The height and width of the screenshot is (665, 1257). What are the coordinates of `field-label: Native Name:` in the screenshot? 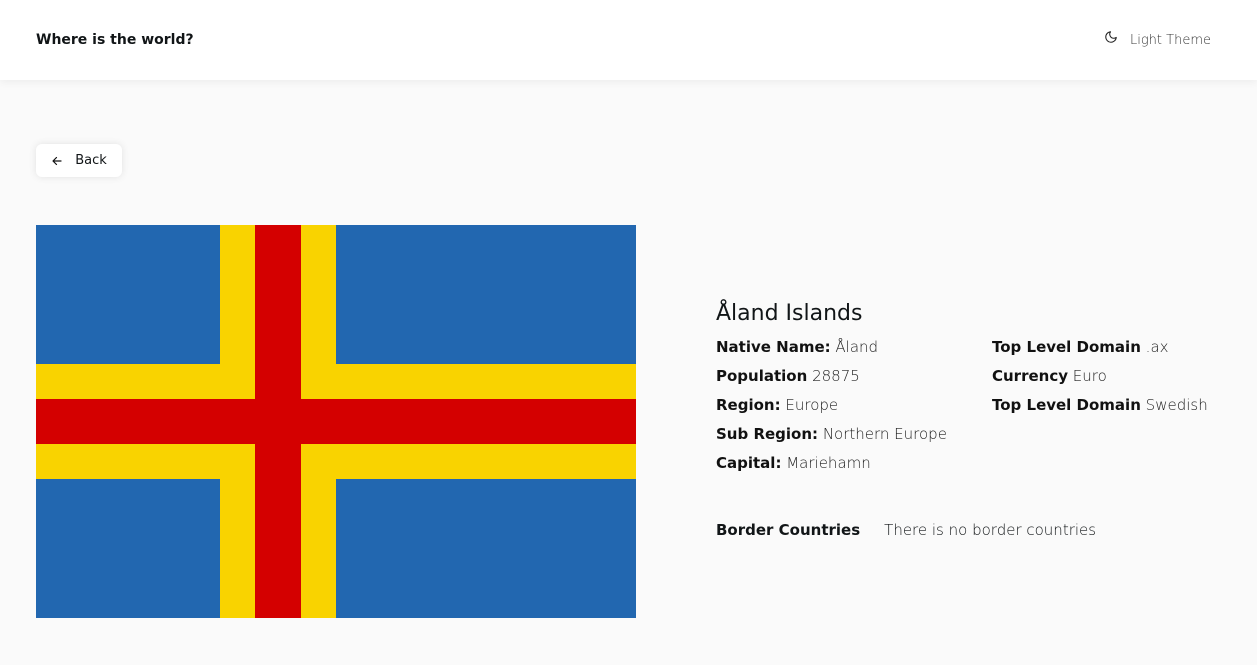 It's located at (773, 347).